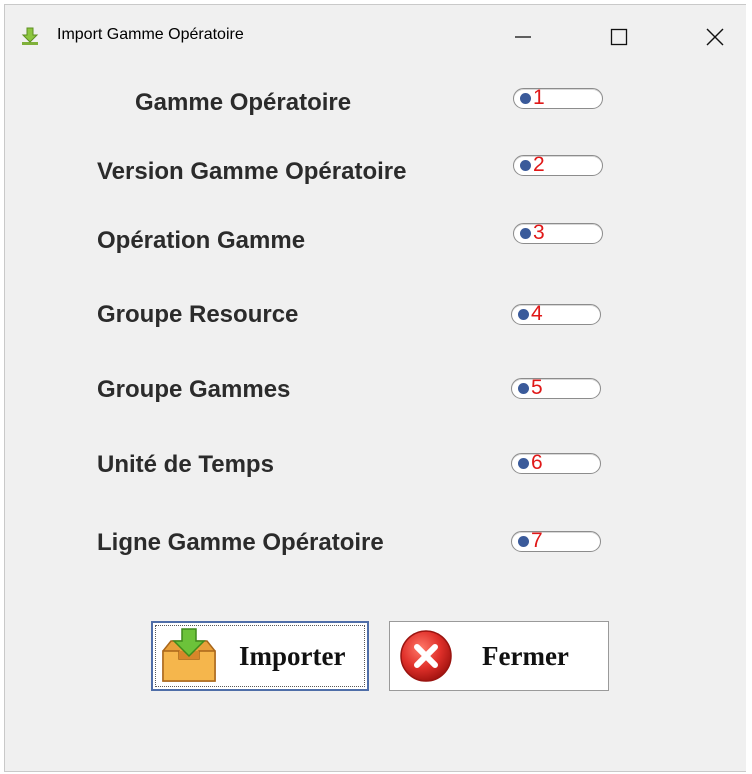 The image size is (752, 774). I want to click on field-value: 5, so click(537, 387).